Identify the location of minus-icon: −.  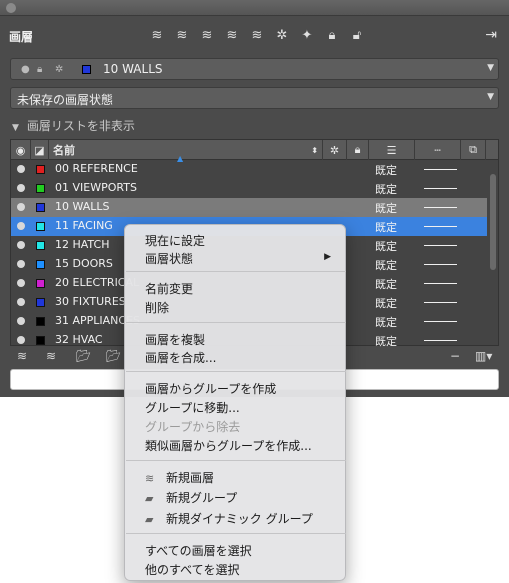
(455, 356).